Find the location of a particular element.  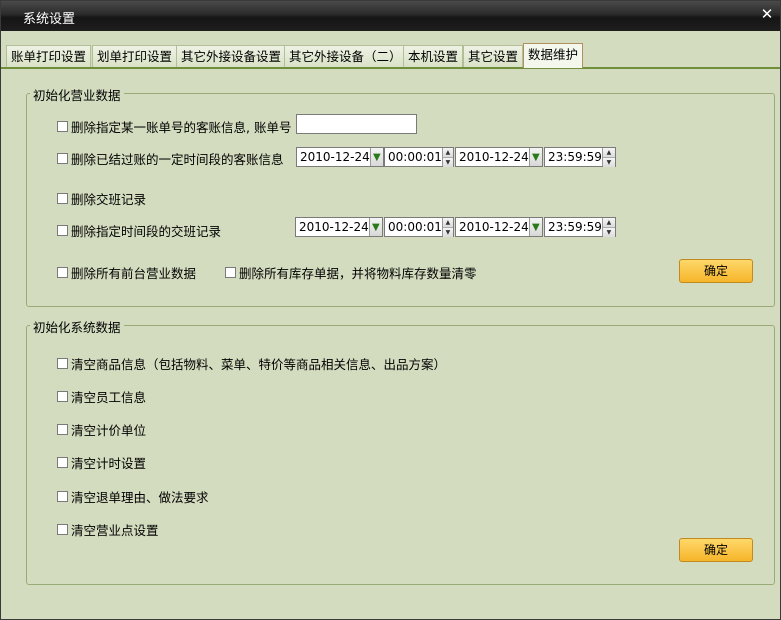

clear-timing-checkbox: 清空计时设置 is located at coordinates (101, 462).